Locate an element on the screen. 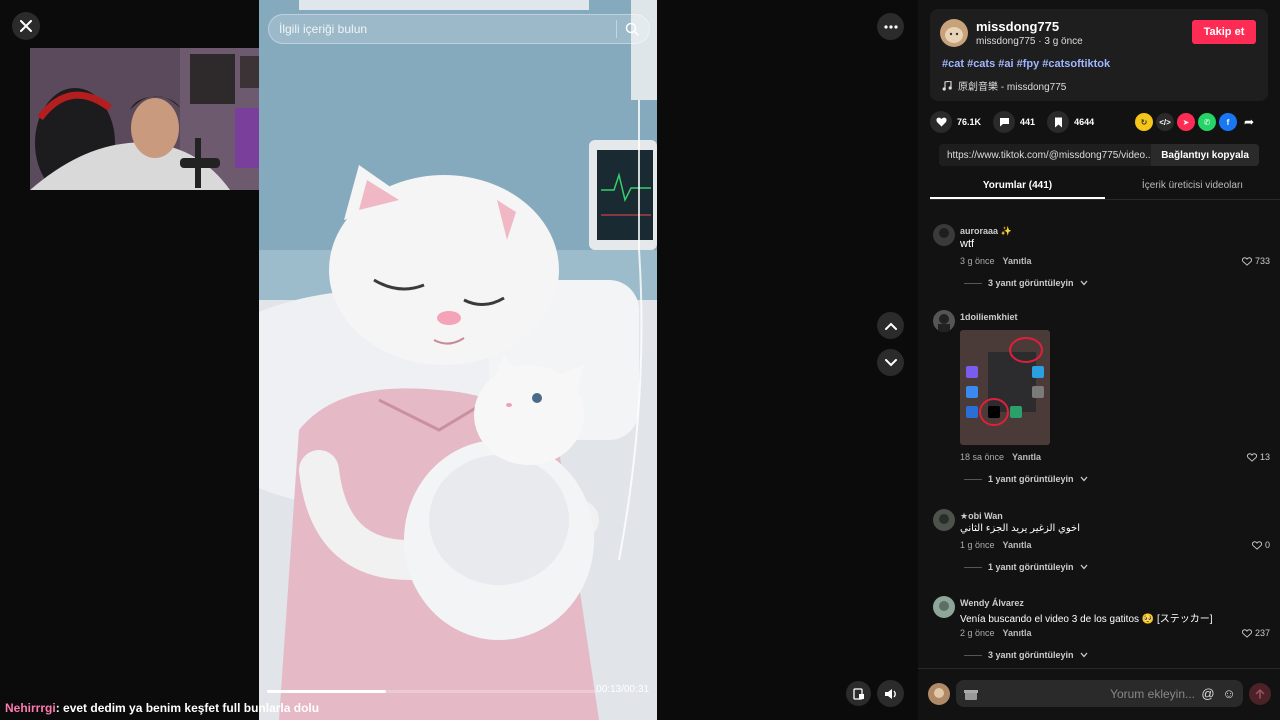  comment-input is located at coordinates (1086, 693).